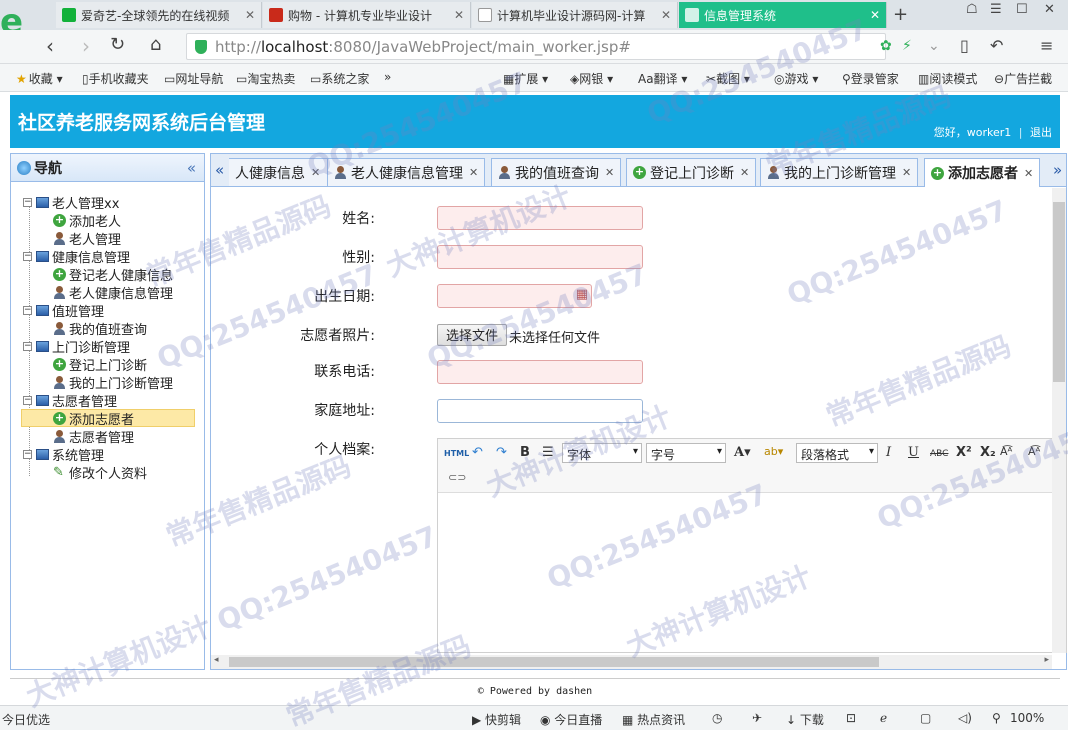 This screenshot has width=1068, height=735. Describe the element at coordinates (883, 718) in the screenshot. I see `status-ie-icon: ℯ` at that location.